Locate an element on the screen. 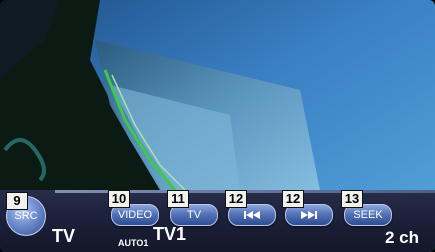  callout-12a: 12 is located at coordinates (236, 199).